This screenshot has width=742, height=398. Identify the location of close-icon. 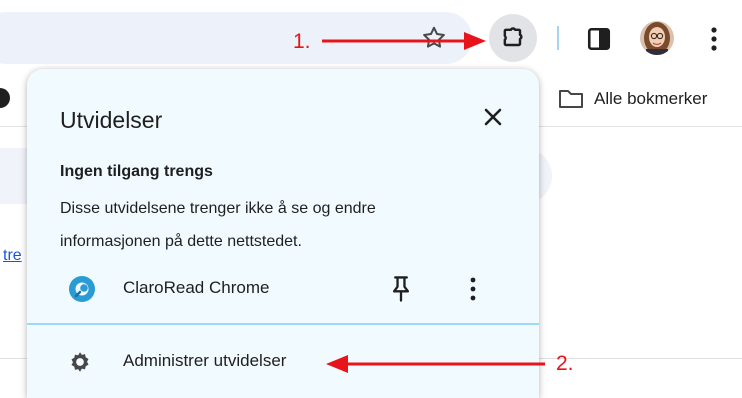
(493, 117).